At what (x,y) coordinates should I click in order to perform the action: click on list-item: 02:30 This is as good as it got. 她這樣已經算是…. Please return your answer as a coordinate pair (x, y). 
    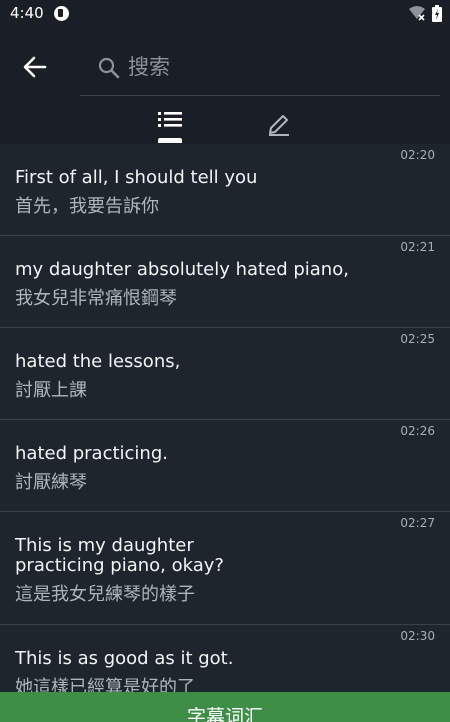
    Looking at the image, I should click on (225, 658).